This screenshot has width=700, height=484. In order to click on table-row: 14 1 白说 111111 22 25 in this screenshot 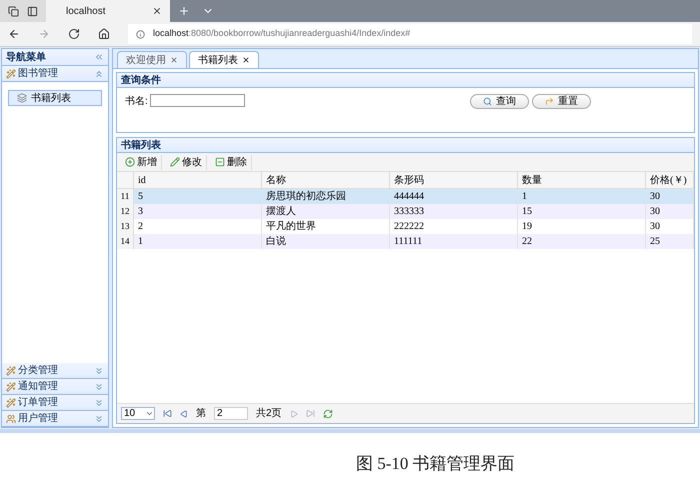, I will do `click(405, 241)`.